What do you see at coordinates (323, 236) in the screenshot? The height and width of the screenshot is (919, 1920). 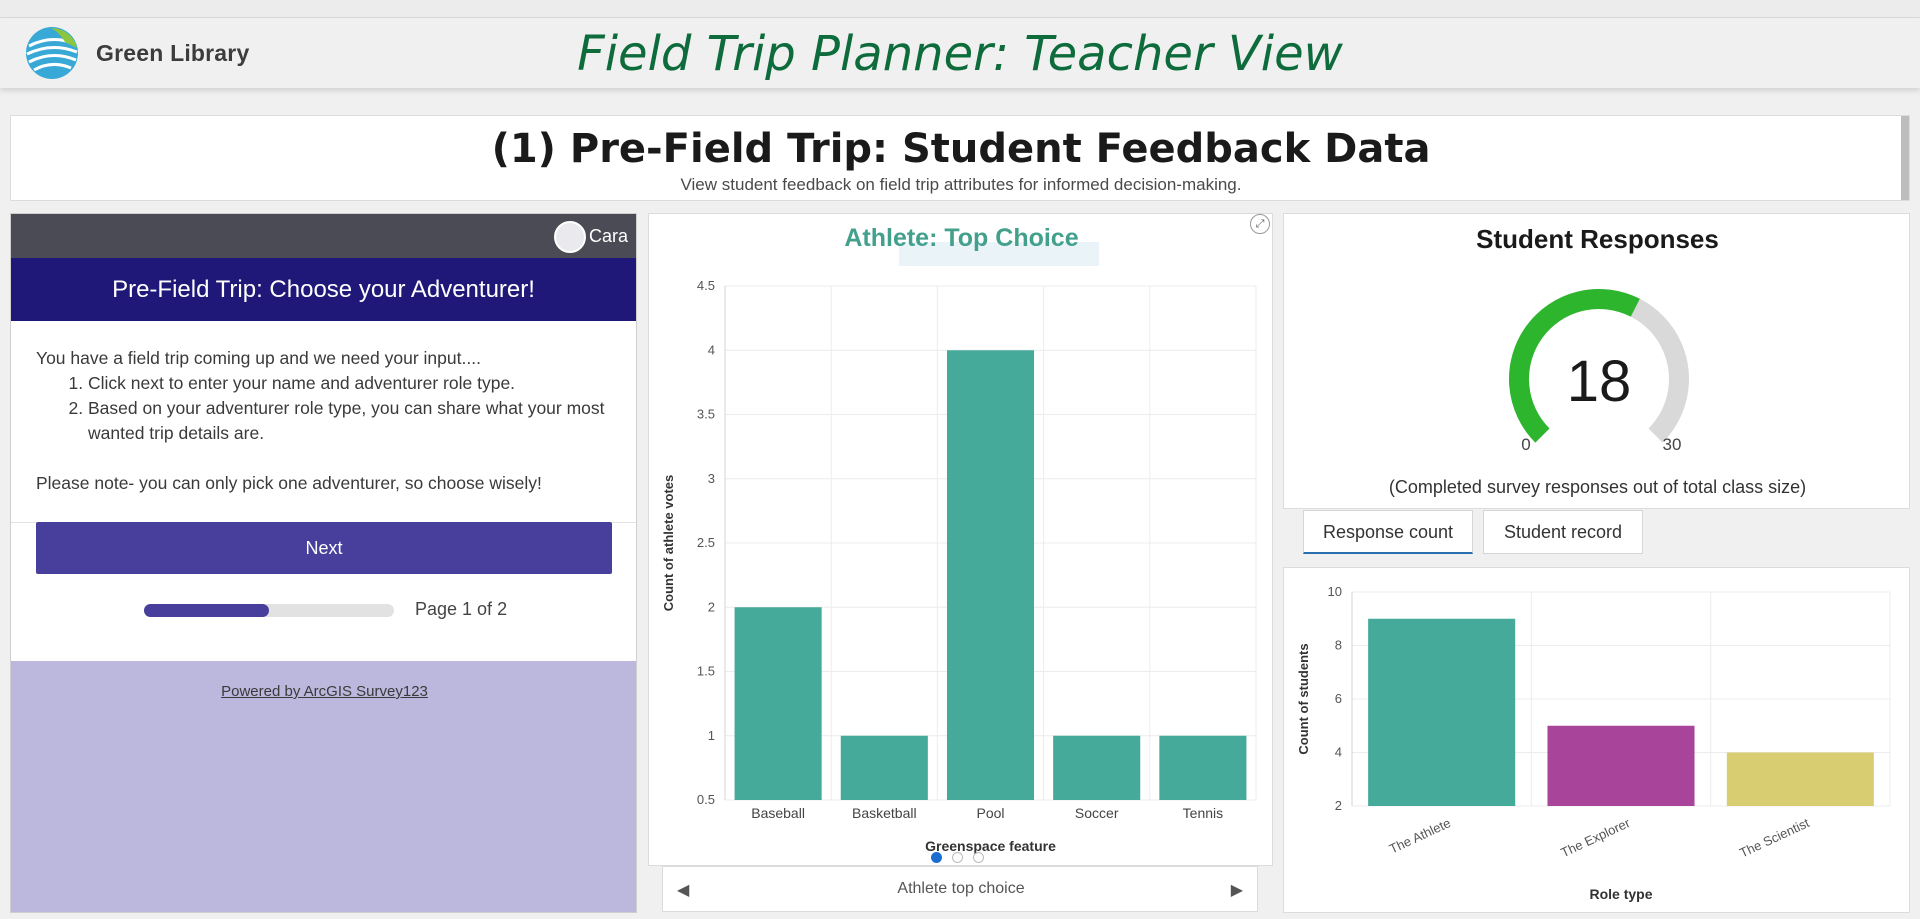 I see `survey-user-bar: Cara` at bounding box center [323, 236].